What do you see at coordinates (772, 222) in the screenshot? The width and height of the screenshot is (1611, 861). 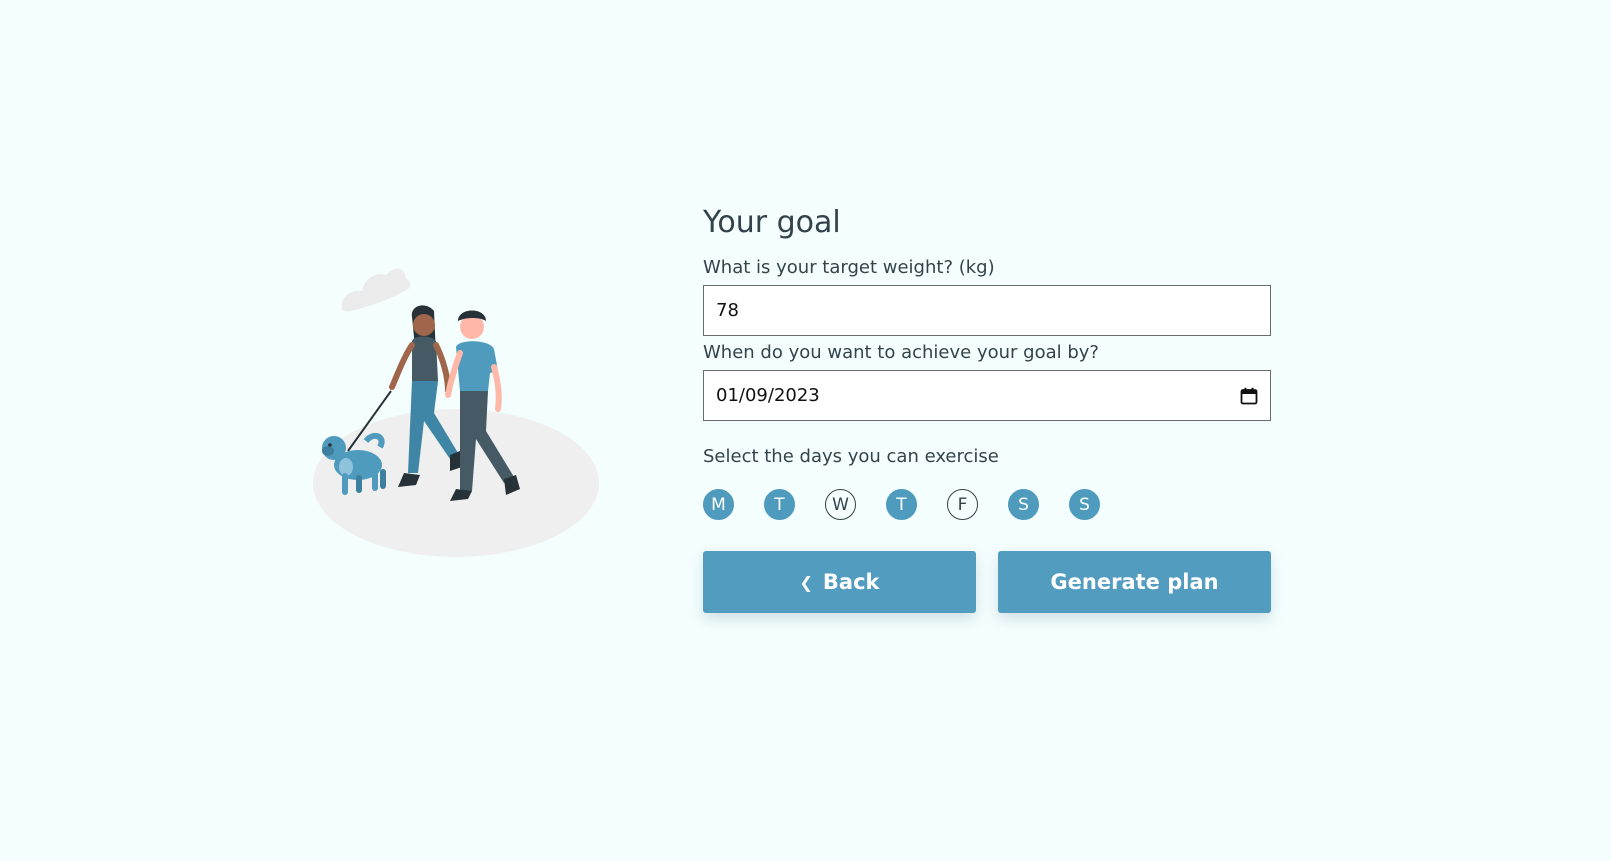 I see `page-title: Your goal` at bounding box center [772, 222].